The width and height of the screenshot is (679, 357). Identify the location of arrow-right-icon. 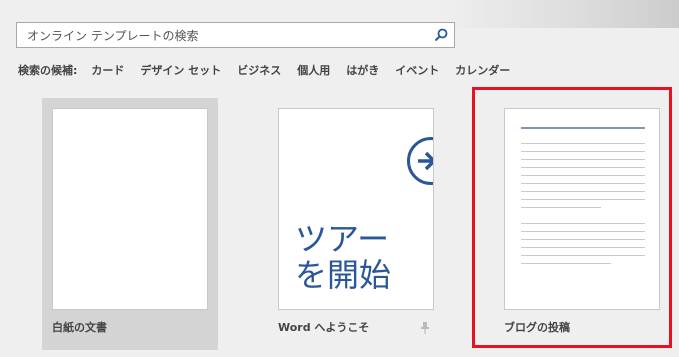
(420, 161).